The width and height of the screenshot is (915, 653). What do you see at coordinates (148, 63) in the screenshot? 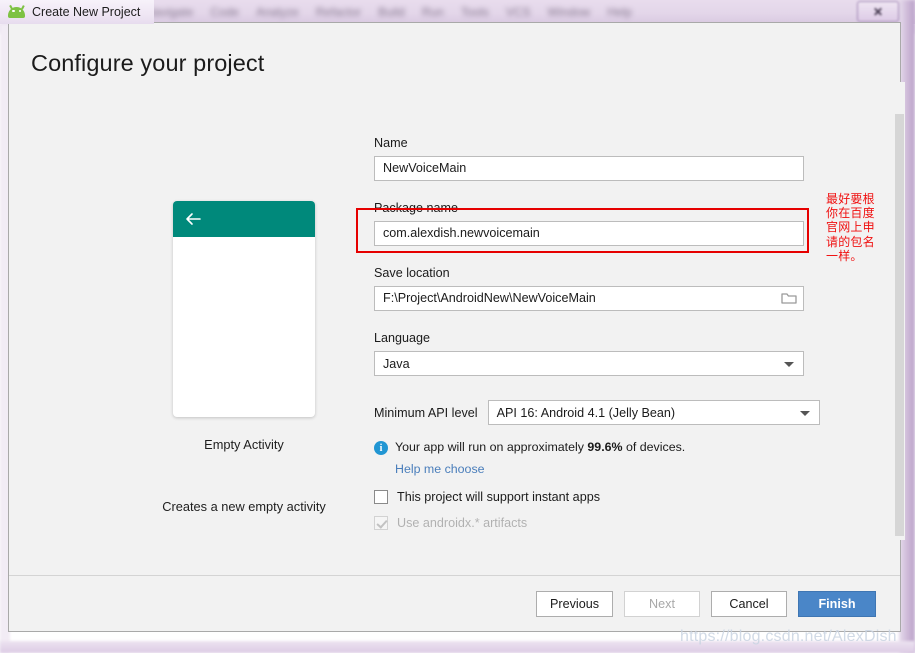
I see `page-title: Configure your project` at bounding box center [148, 63].